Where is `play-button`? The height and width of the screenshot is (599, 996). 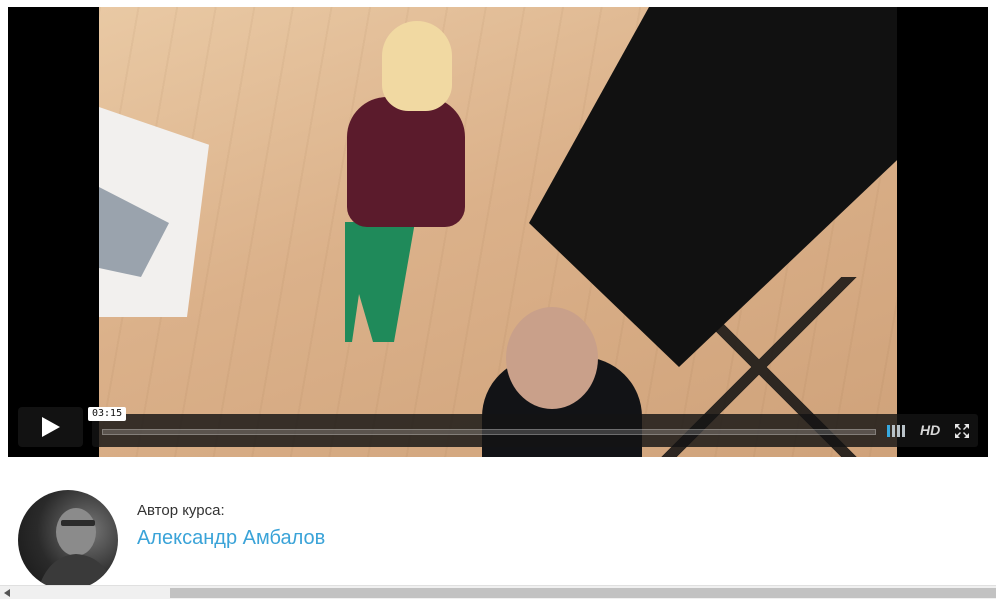
play-button is located at coordinates (50, 427).